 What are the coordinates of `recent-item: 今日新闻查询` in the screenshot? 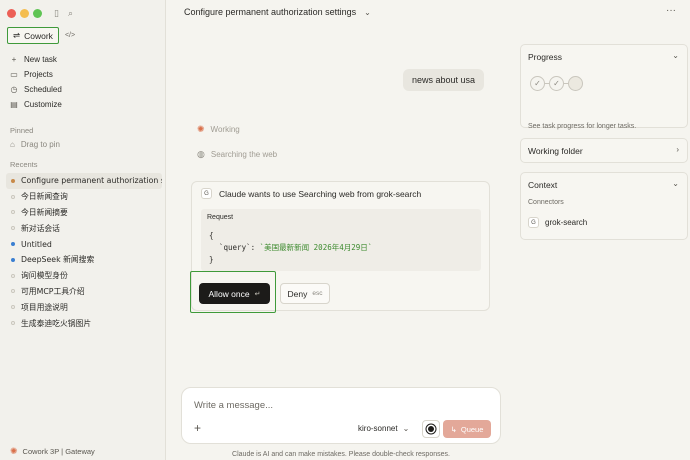 It's located at (84, 197).